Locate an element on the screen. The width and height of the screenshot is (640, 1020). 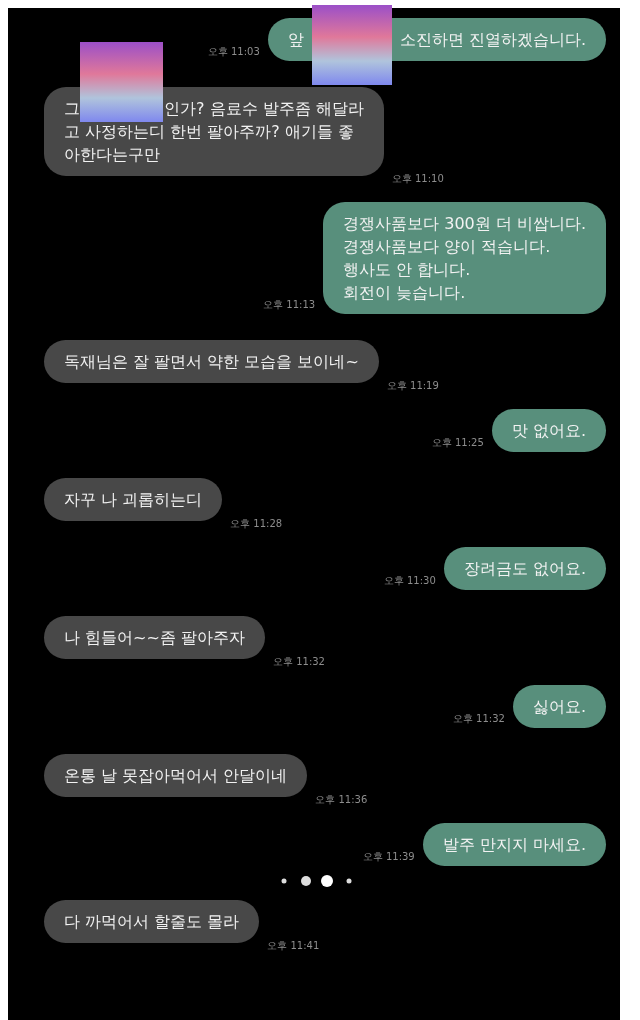
message-time: 오후 11:30 is located at coordinates (409, 581).